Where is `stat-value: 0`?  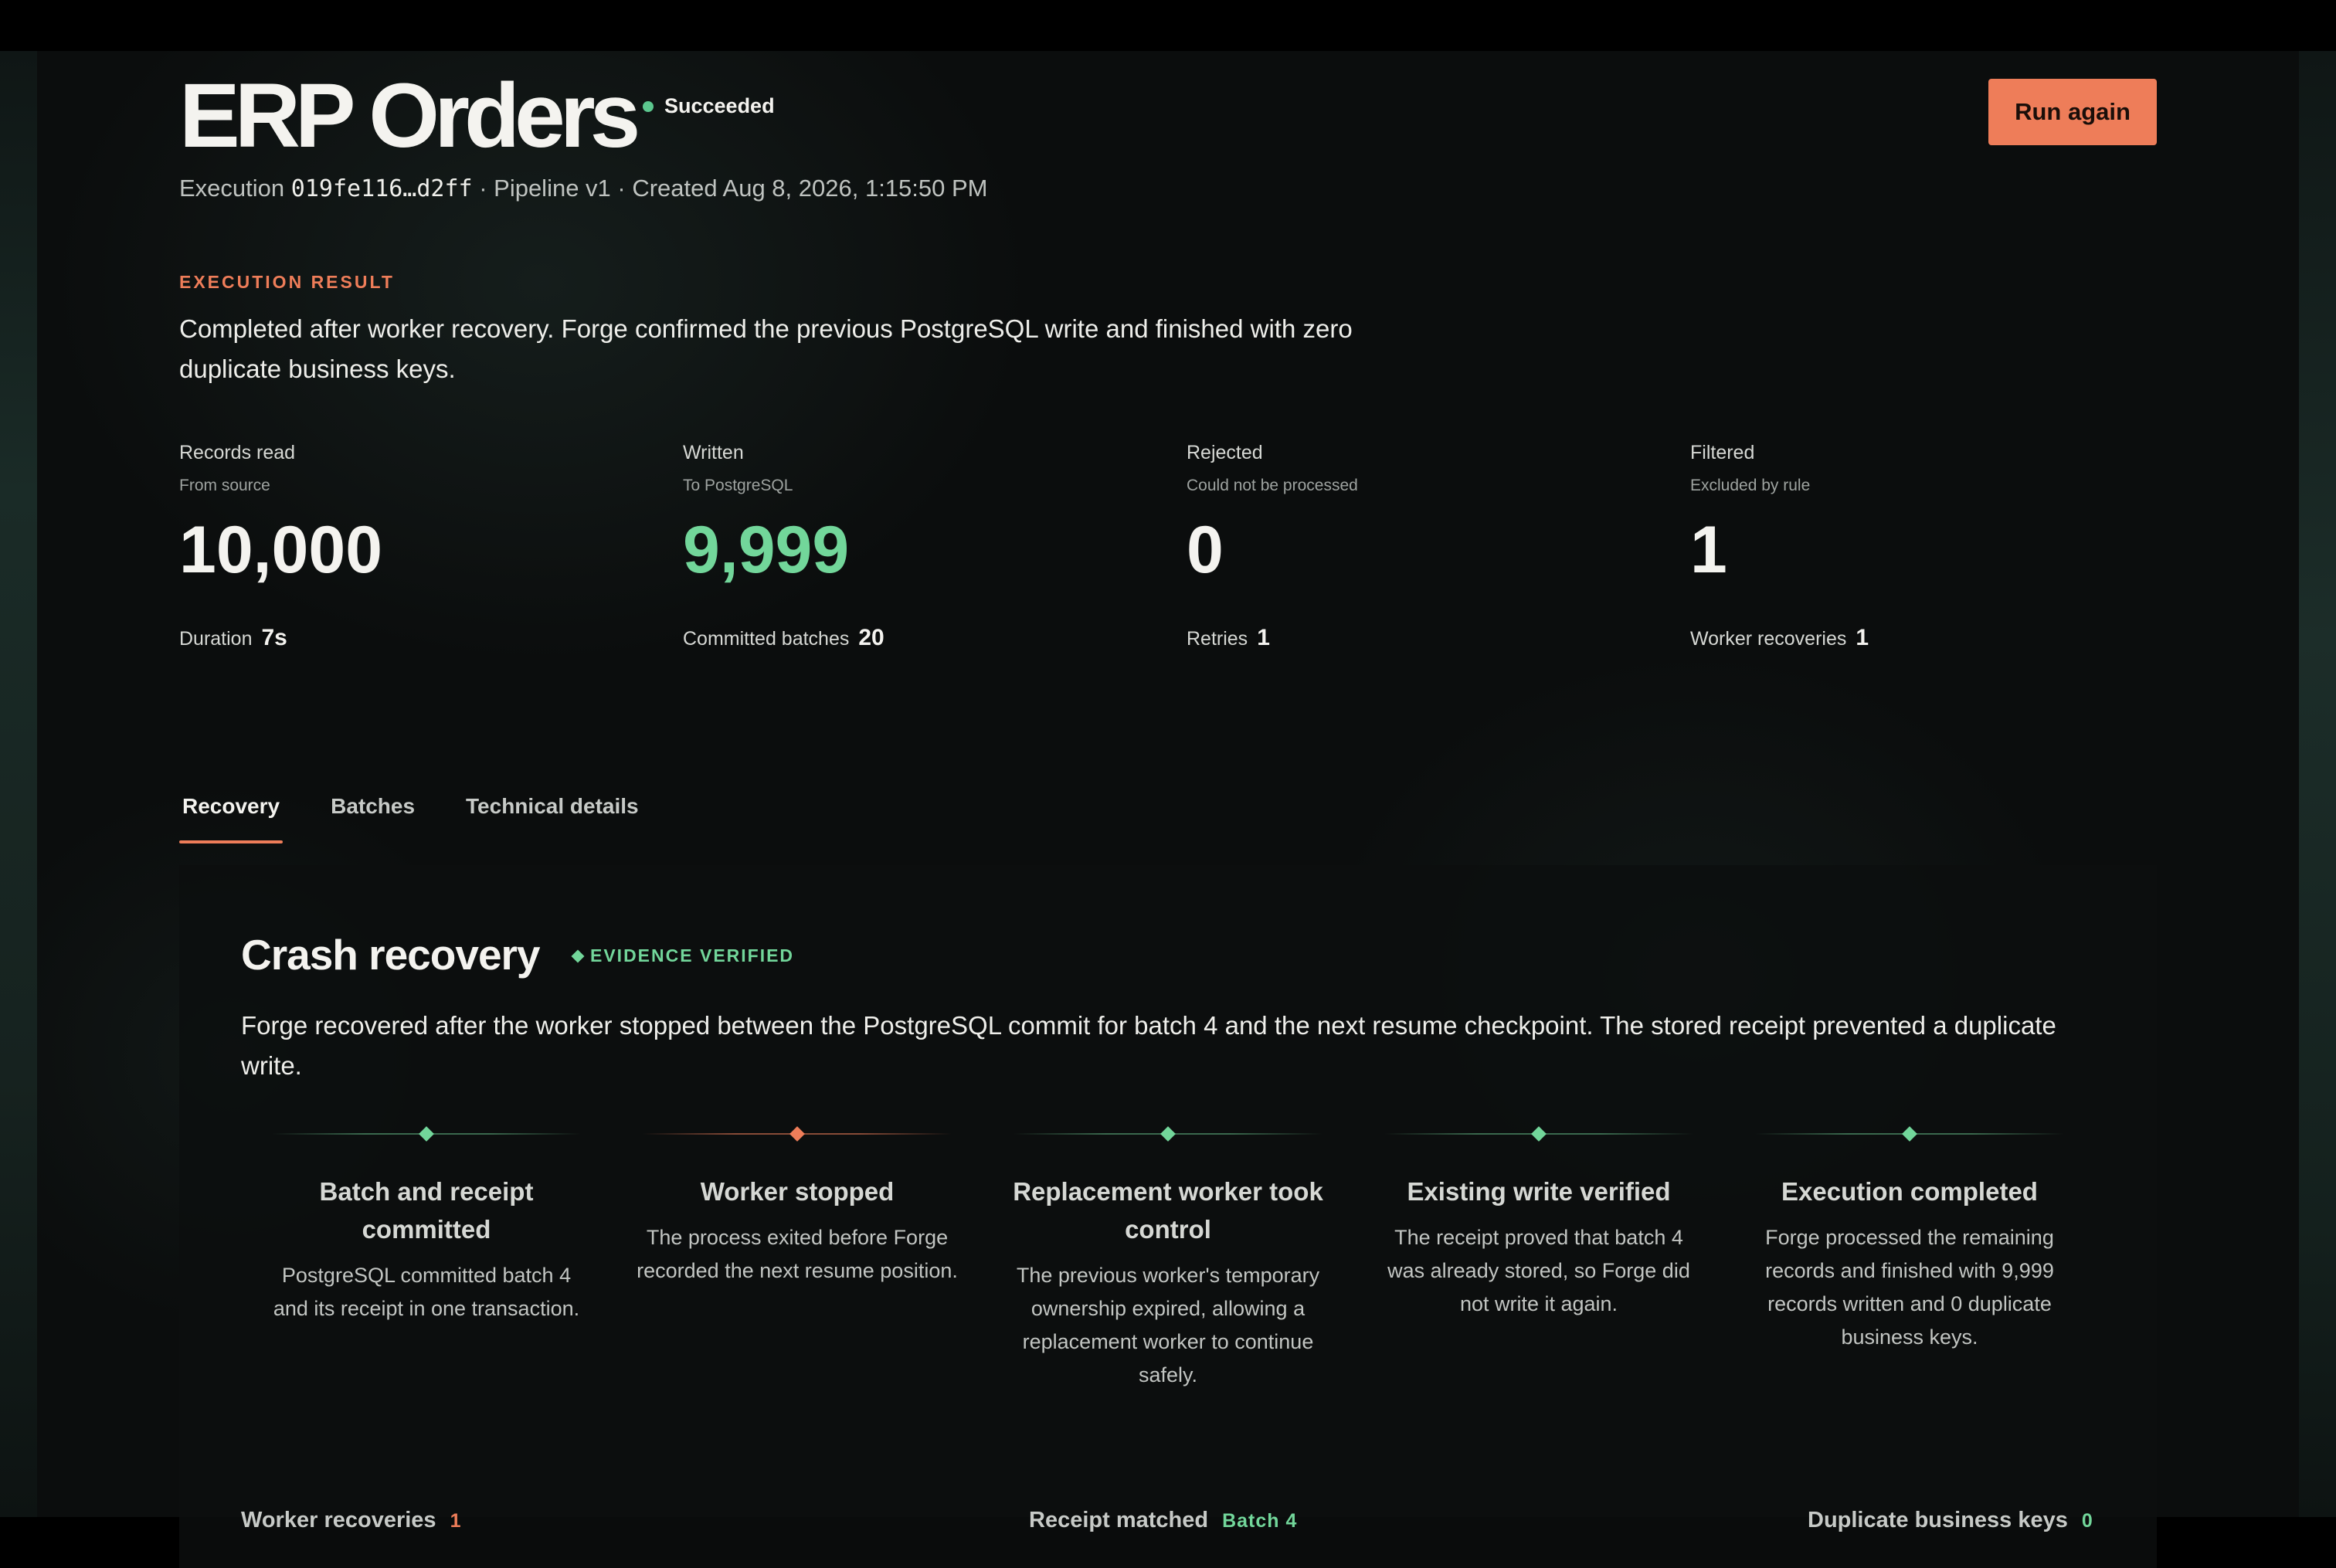 stat-value: 0 is located at coordinates (1205, 550).